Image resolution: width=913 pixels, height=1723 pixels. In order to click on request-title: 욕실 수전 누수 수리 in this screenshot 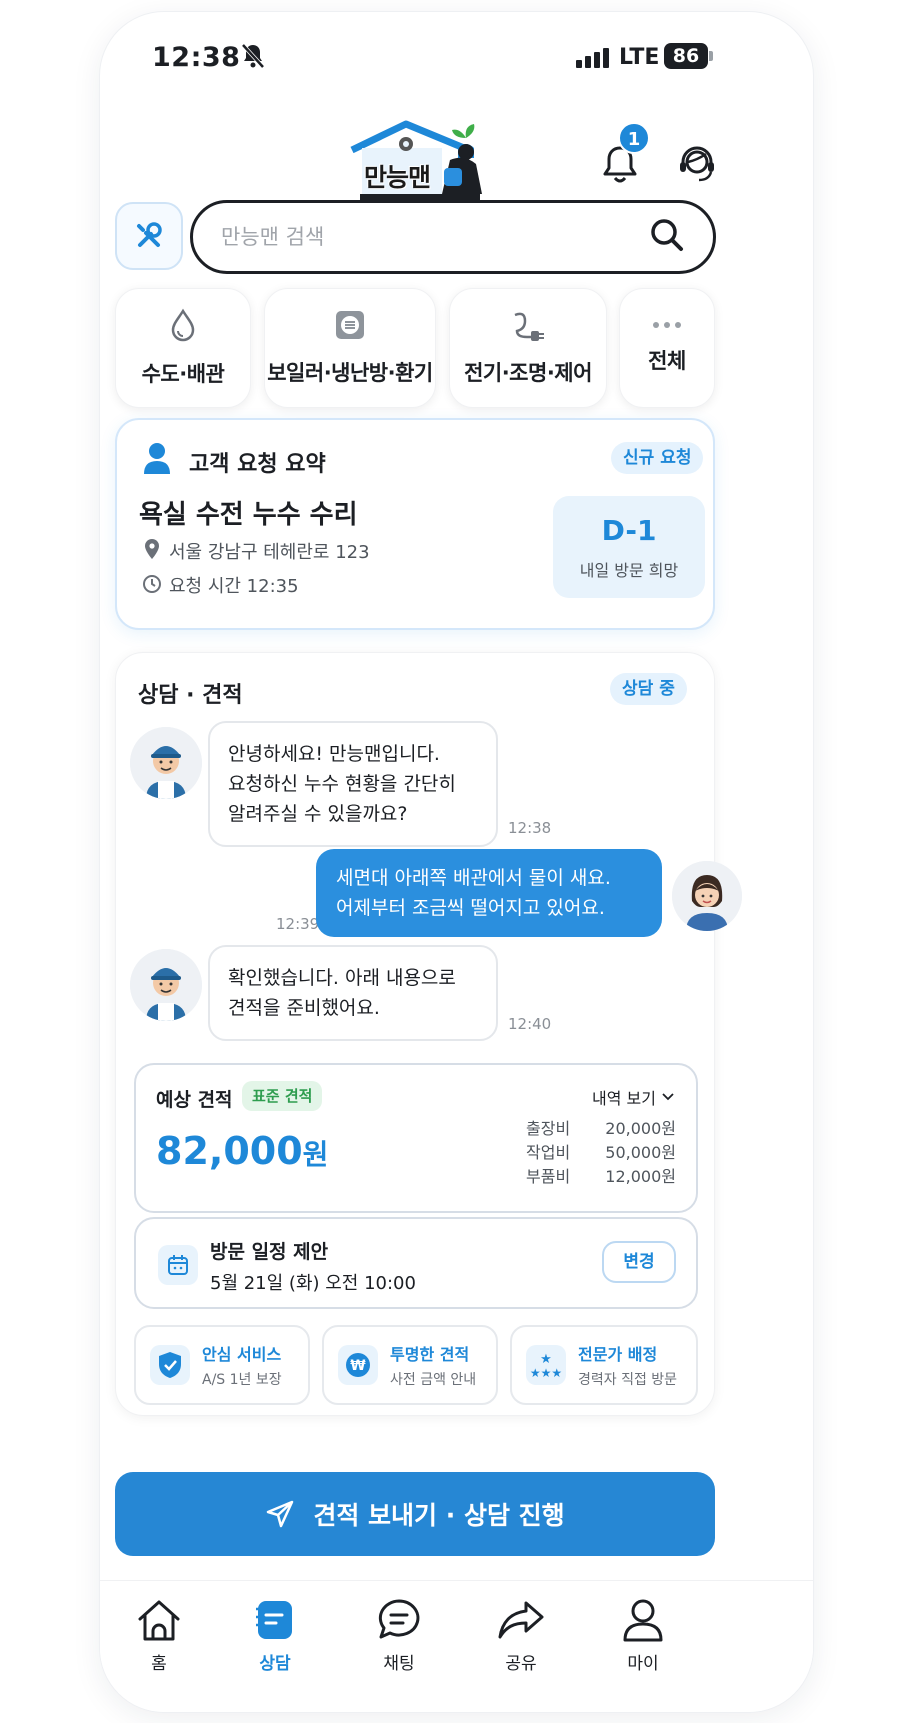, I will do `click(248, 515)`.